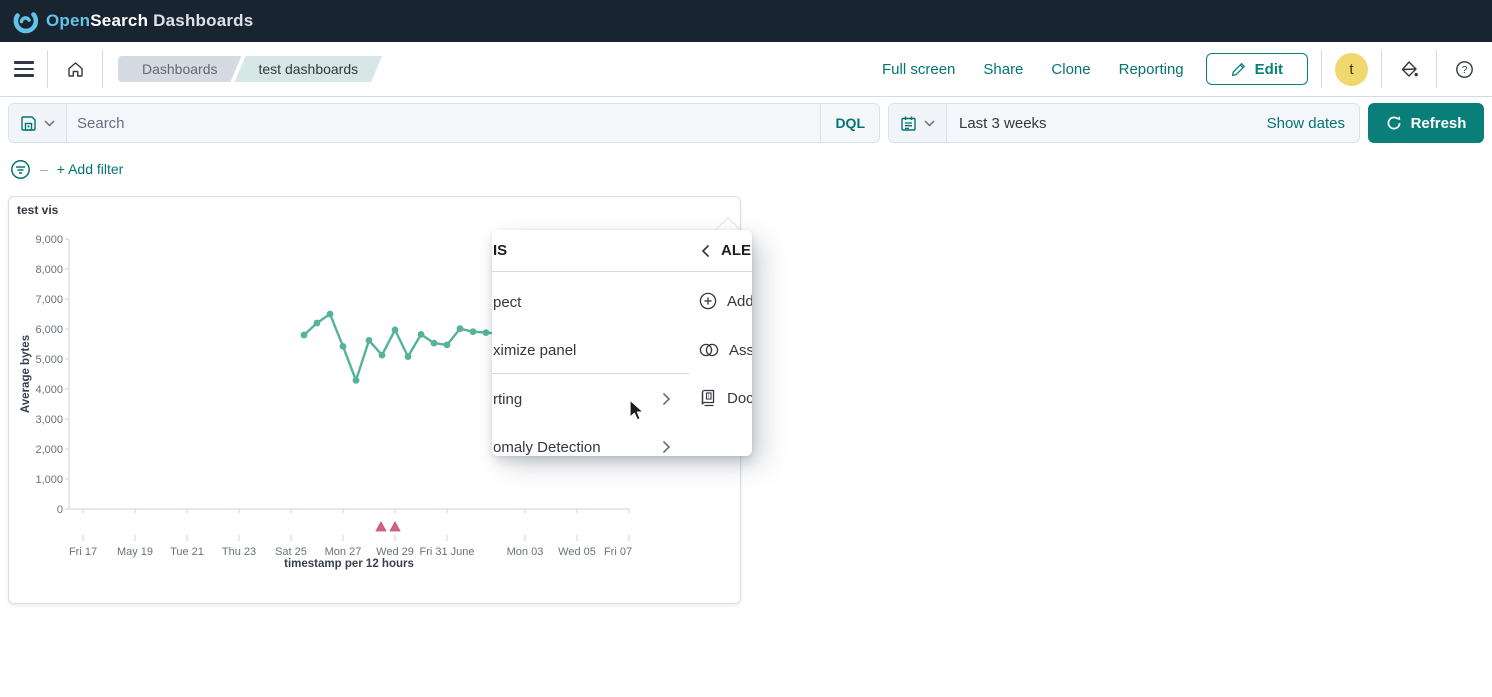  I want to click on svg-text: 3,000, so click(49, 420).